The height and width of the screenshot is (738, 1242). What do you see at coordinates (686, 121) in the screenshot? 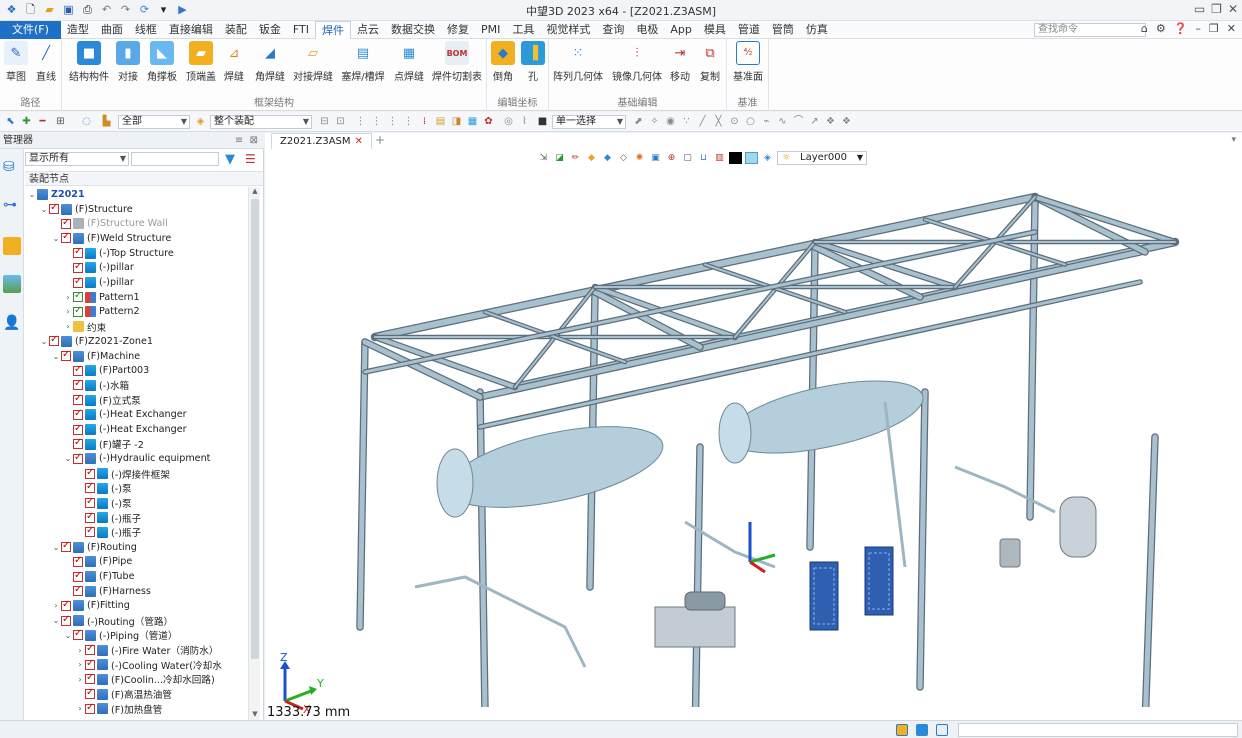
I see `snap-icon: ∵` at bounding box center [686, 121].